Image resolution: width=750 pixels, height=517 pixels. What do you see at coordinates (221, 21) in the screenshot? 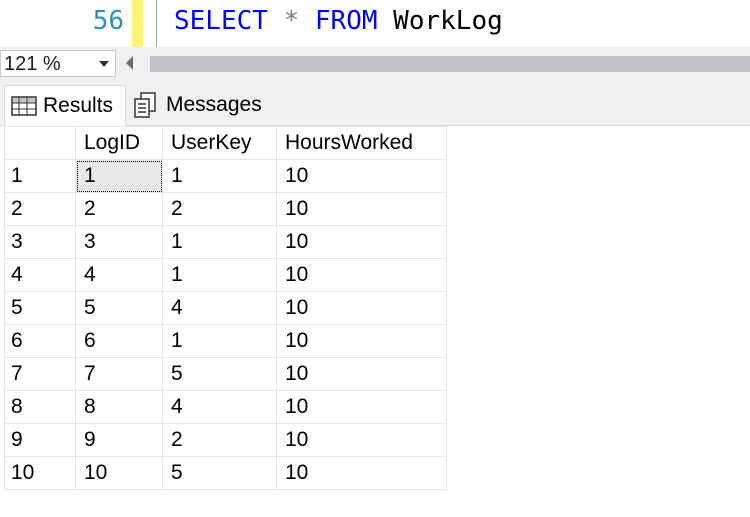
I see `keyword-select: SELECT` at bounding box center [221, 21].